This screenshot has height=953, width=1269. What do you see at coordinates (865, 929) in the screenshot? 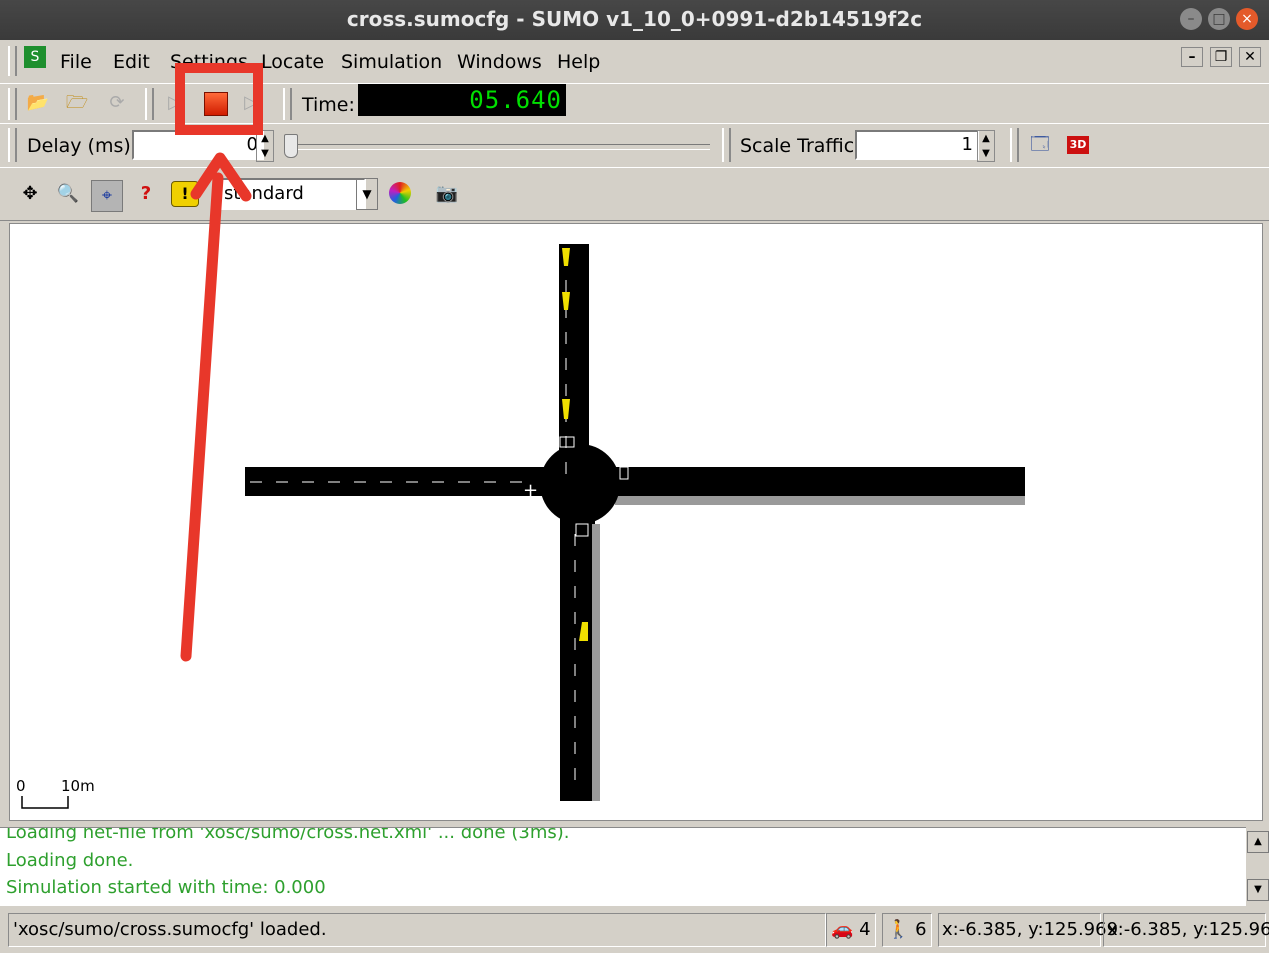
I see `vehicle-count: 4` at bounding box center [865, 929].